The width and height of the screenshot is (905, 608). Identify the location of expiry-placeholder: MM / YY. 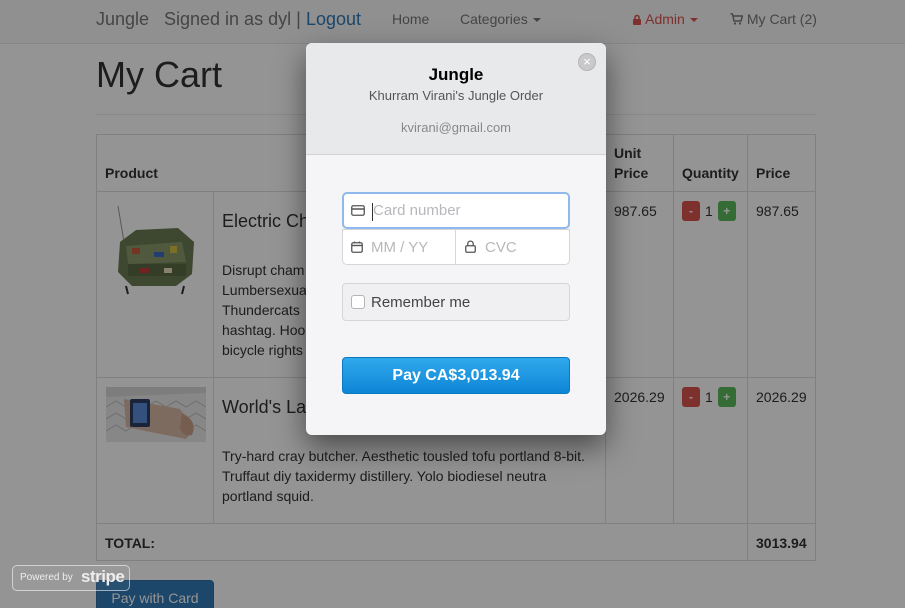
(400, 247).